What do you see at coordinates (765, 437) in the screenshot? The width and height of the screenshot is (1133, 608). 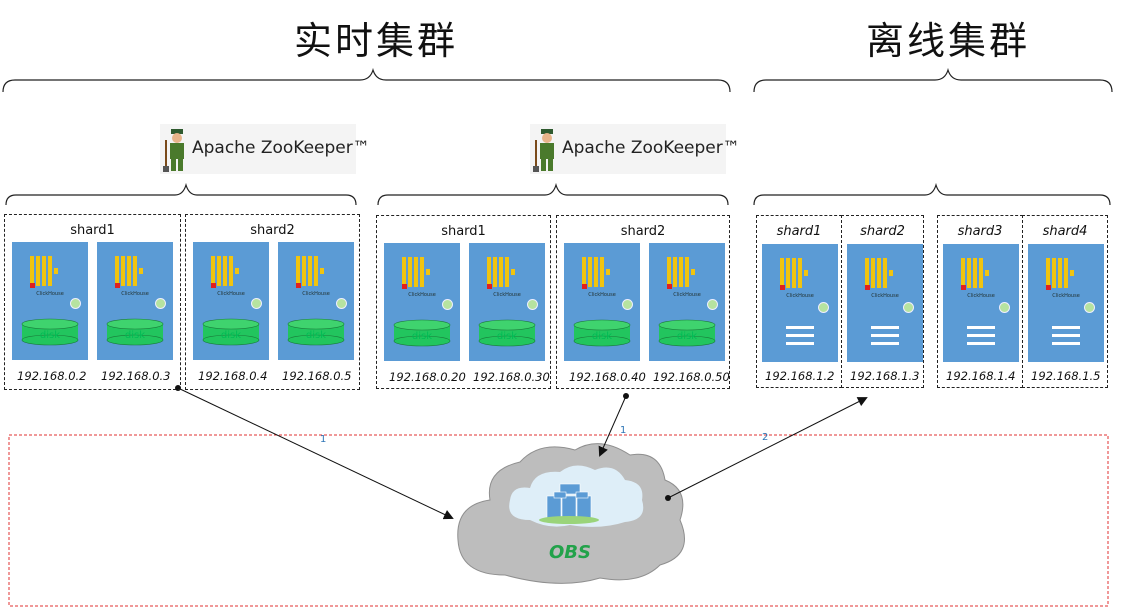 I see `arrow-3-label: 2` at bounding box center [765, 437].